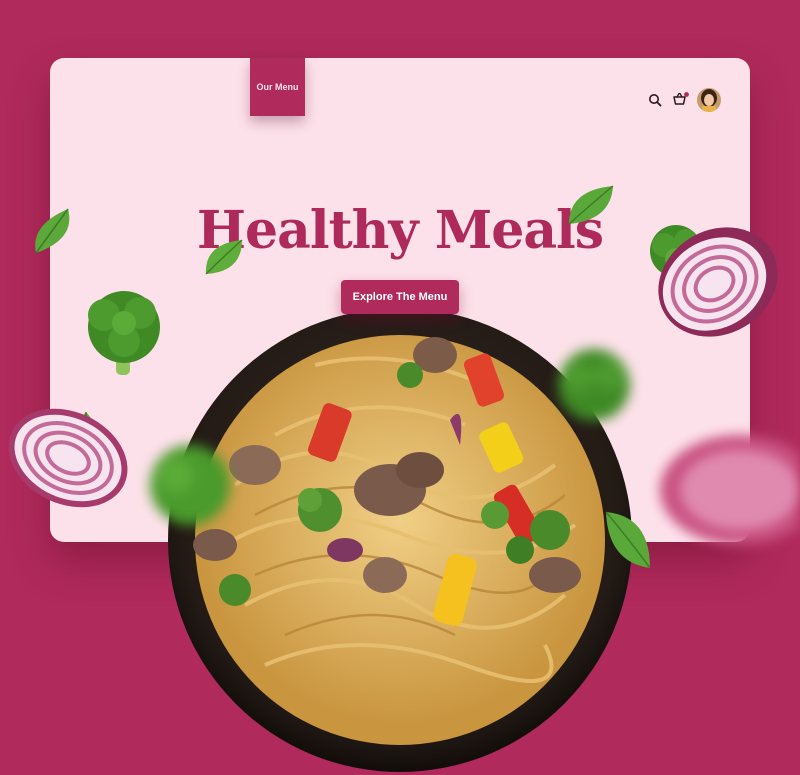  I want to click on explore-menu-button: Explore The Menu, so click(400, 297).